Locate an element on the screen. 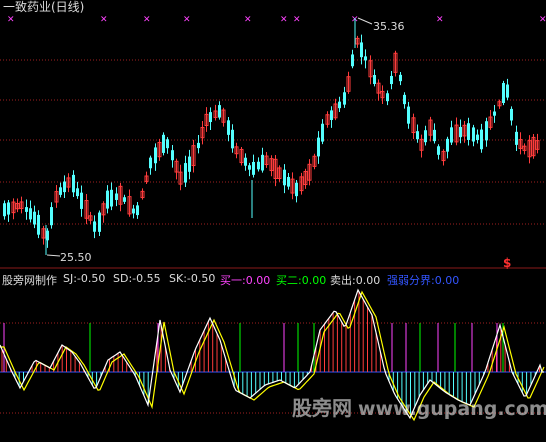  watermark: 股旁网 www.gupang.com is located at coordinates (419, 406).